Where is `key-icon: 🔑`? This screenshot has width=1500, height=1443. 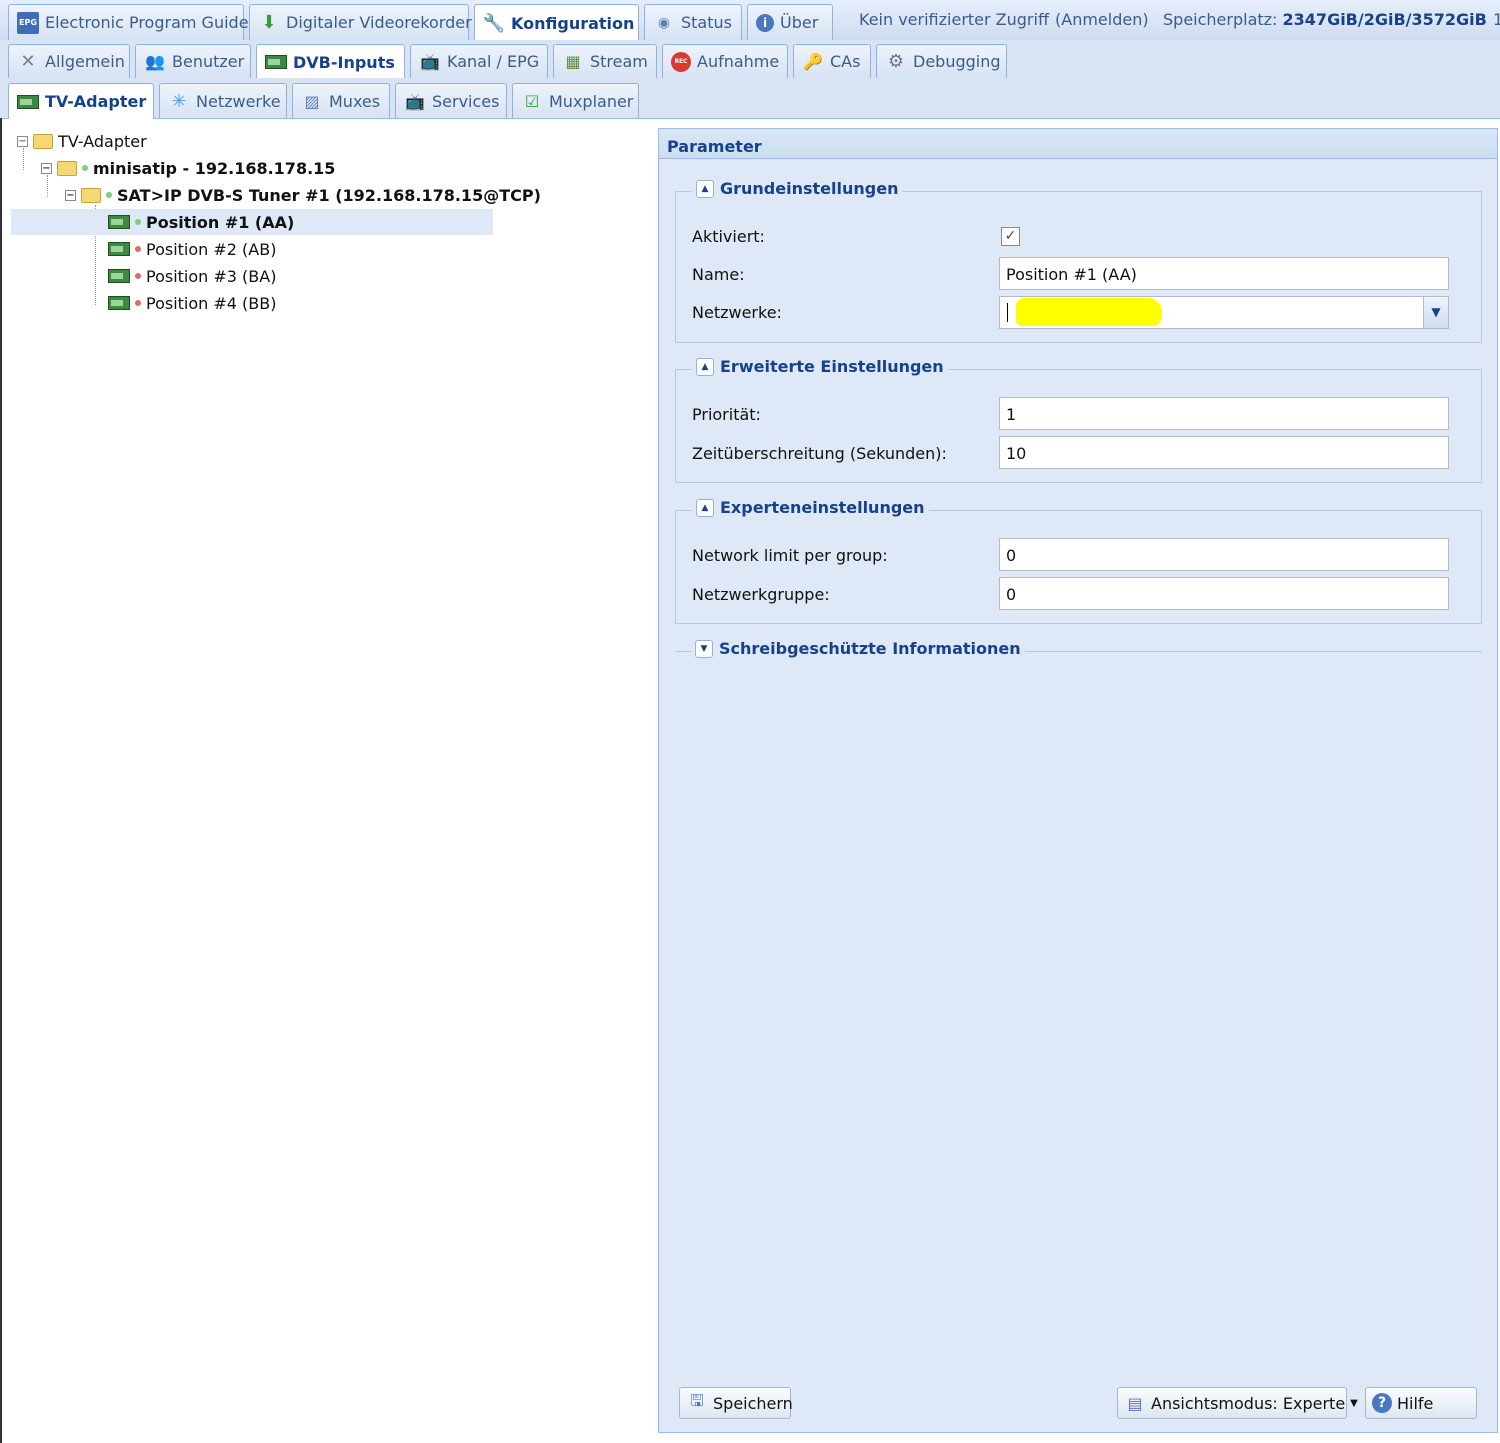 key-icon: 🔑 is located at coordinates (813, 61).